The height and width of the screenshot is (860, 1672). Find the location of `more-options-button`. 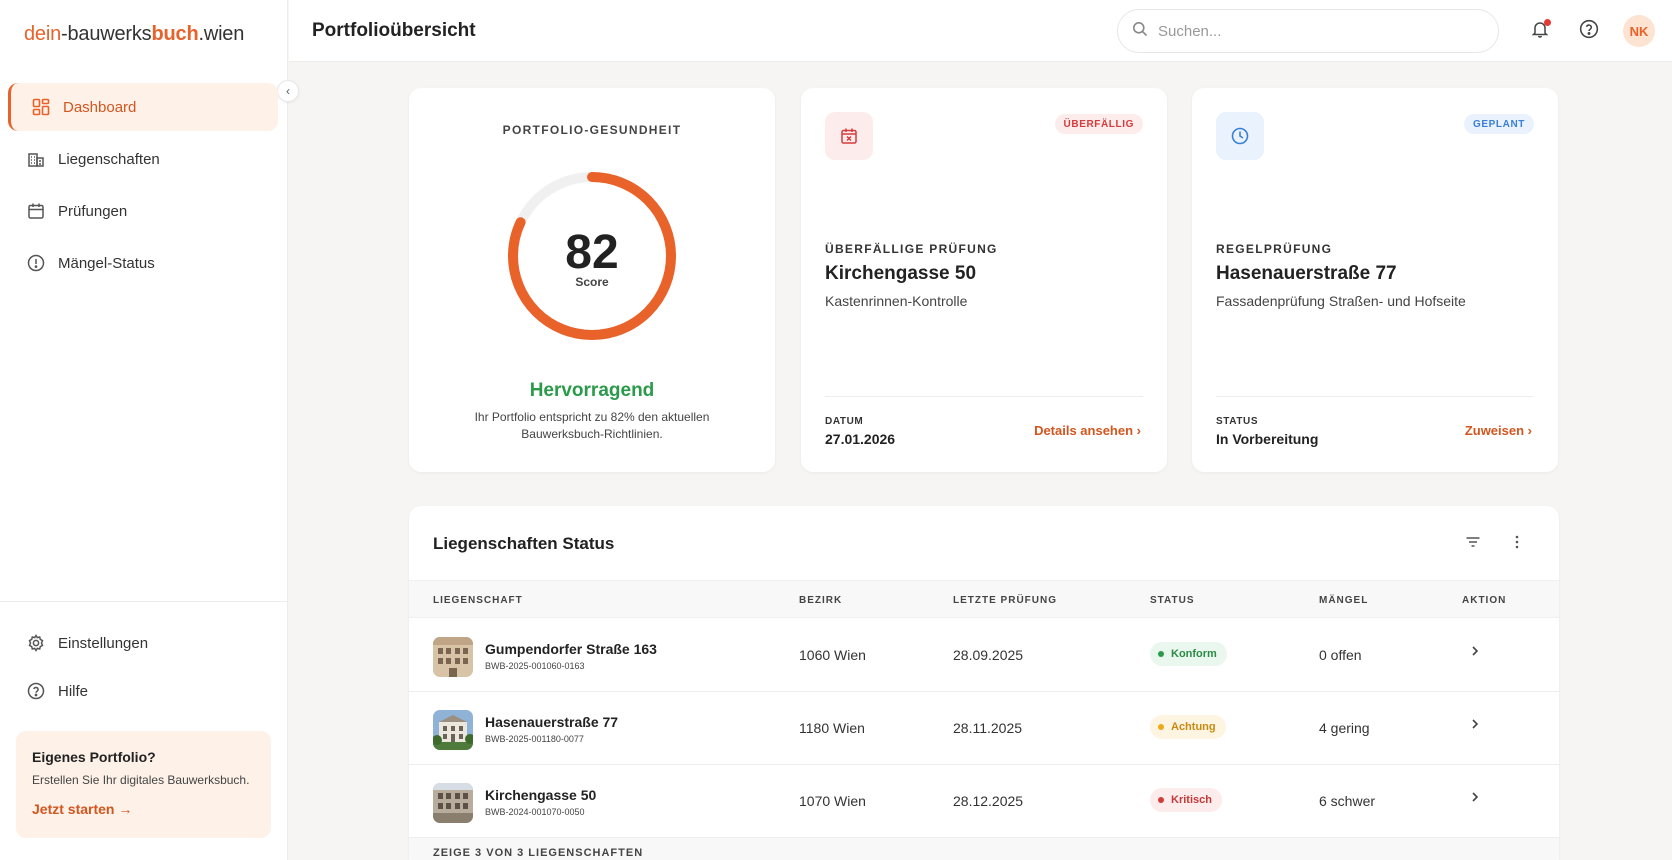

more-options-button is located at coordinates (1517, 544).